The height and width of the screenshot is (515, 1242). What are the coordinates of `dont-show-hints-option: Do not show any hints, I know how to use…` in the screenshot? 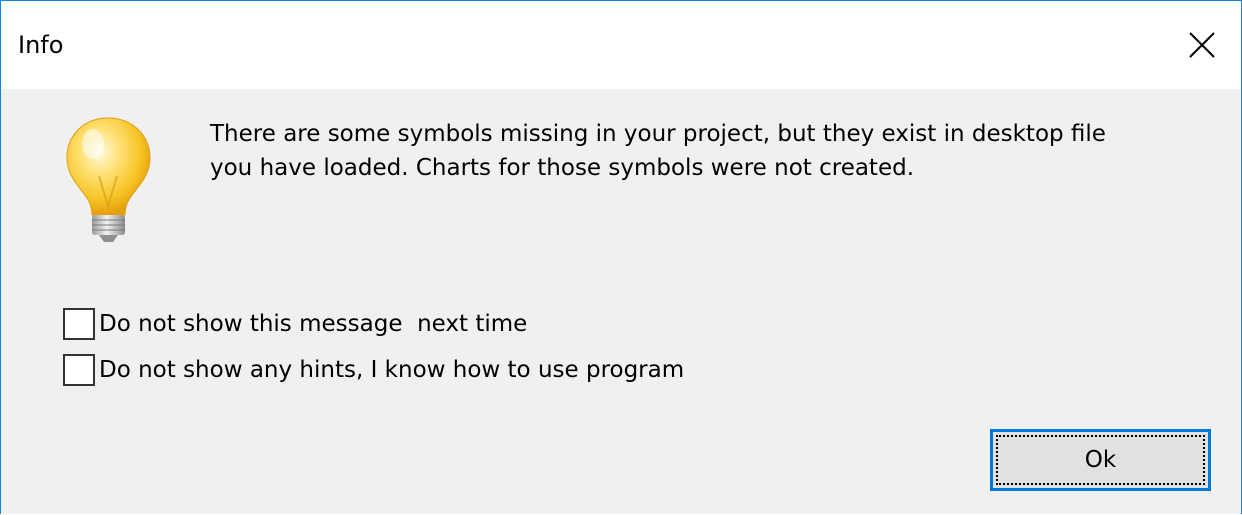 It's located at (373, 370).